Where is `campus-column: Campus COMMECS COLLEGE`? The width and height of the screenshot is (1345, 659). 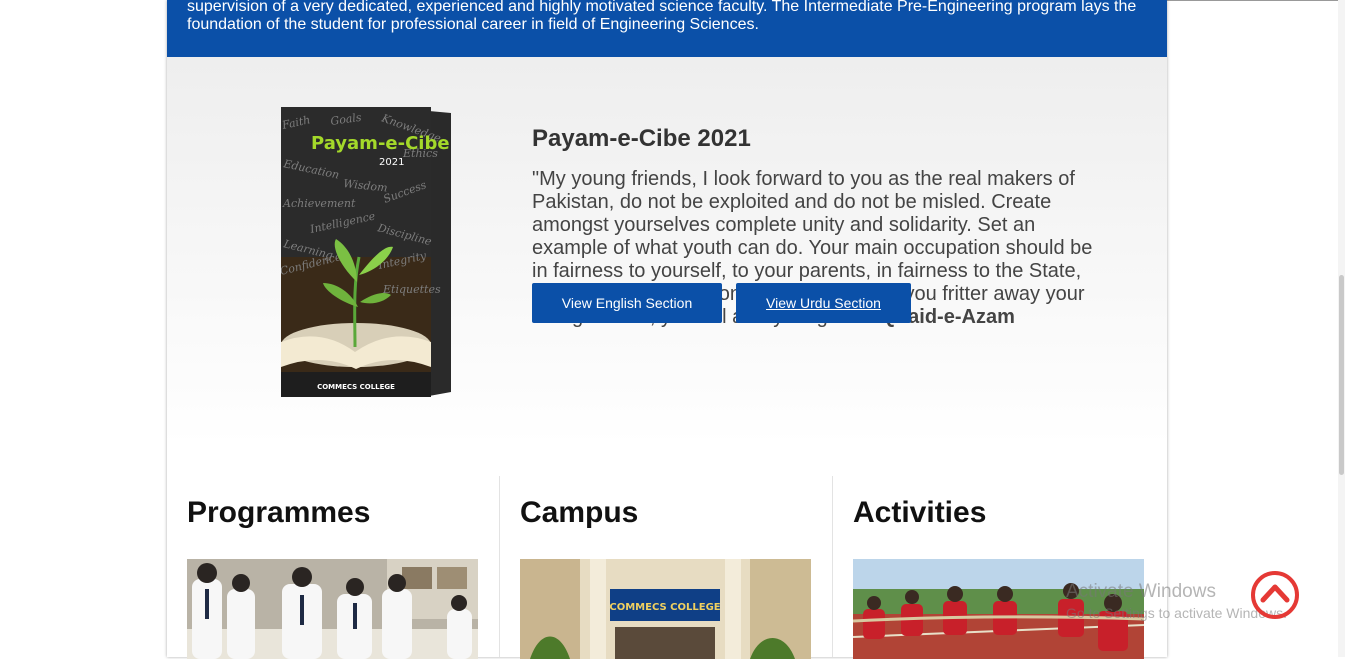
campus-column: Campus COMMECS COLLEGE is located at coordinates (665, 567).